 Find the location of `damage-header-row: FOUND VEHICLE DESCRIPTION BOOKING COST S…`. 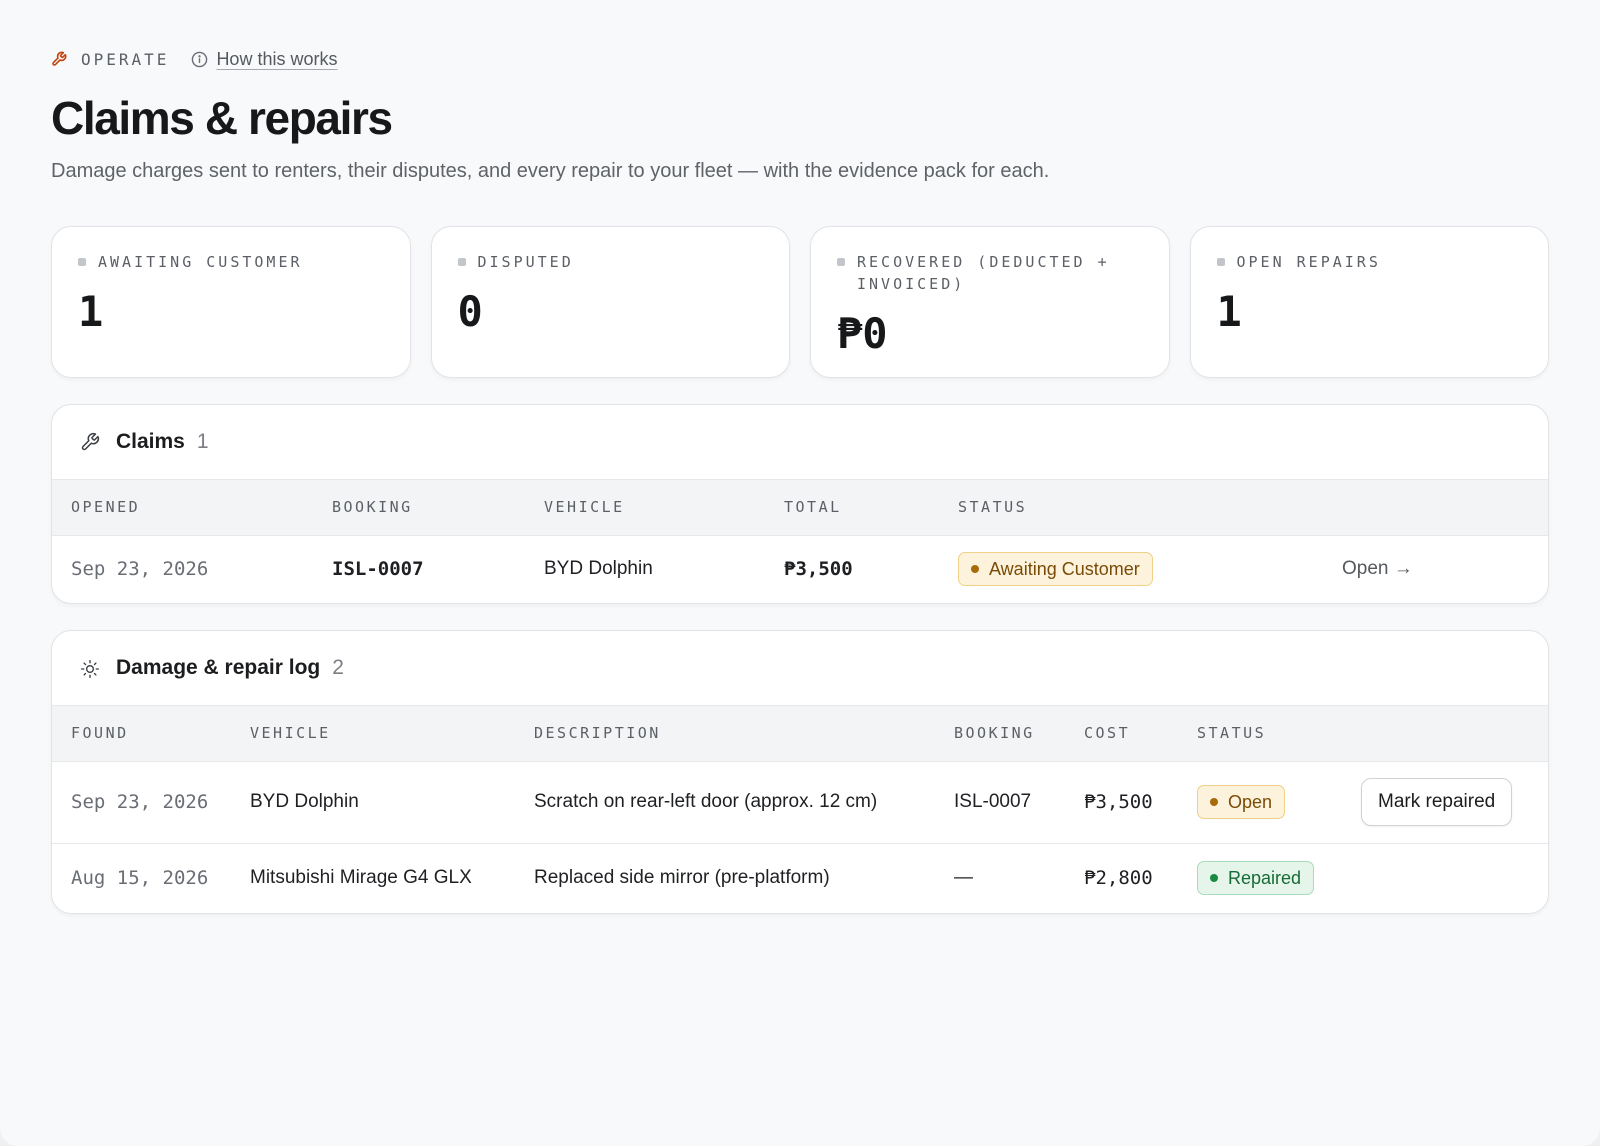

damage-header-row: FOUND VEHICLE DESCRIPTION BOOKING COST S… is located at coordinates (800, 734).